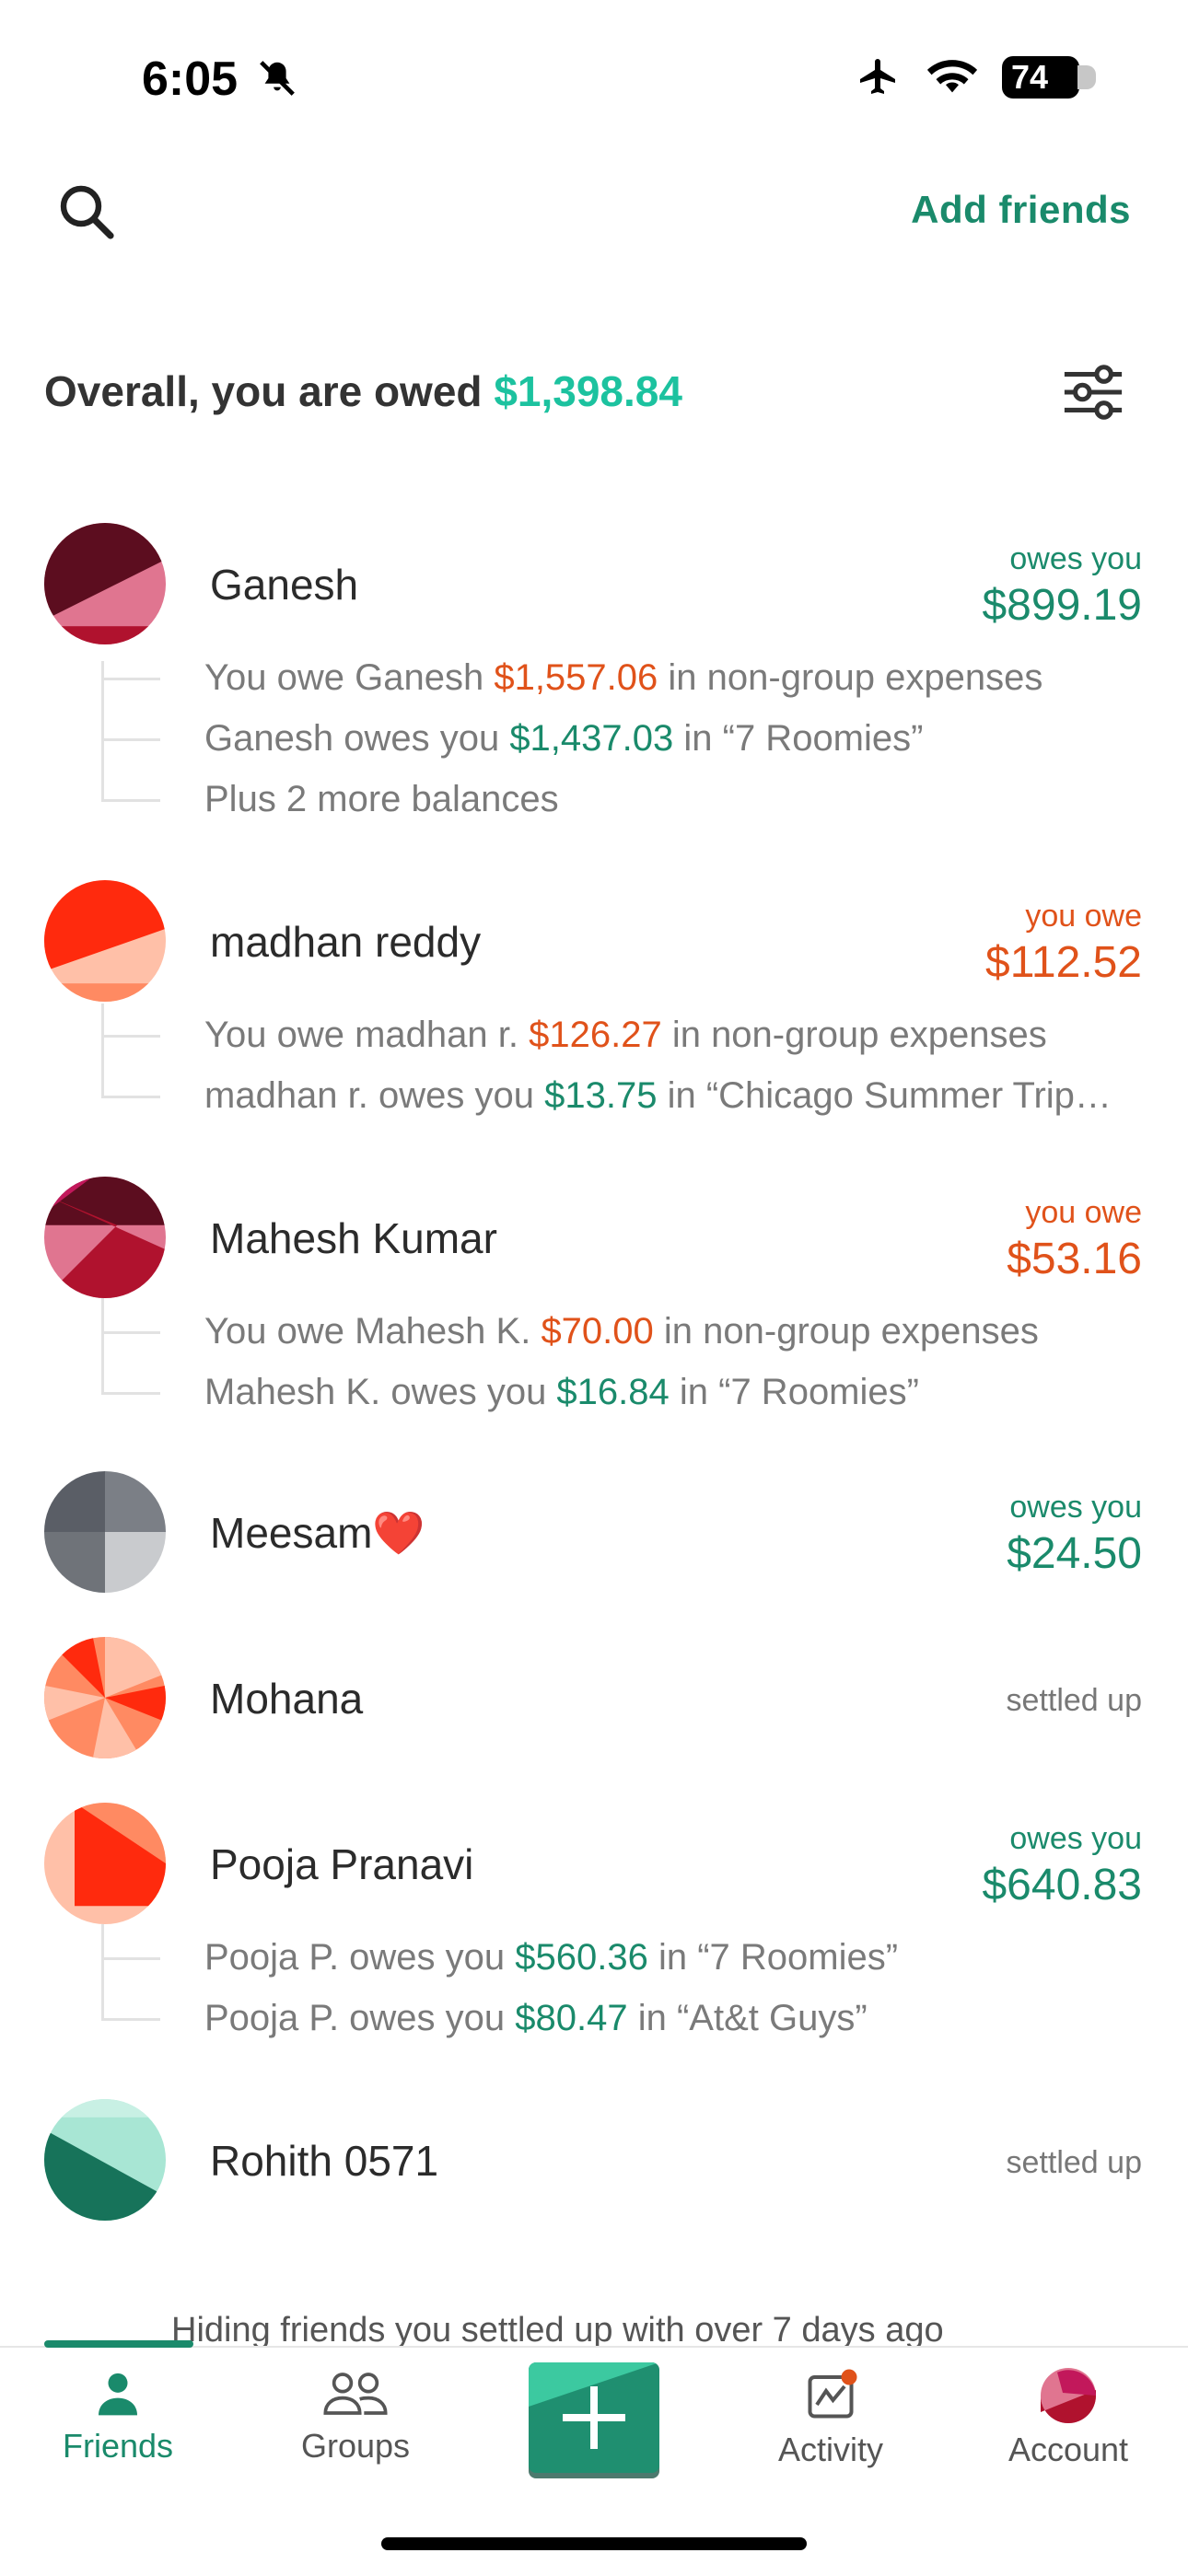 This screenshot has height=2576, width=1188. What do you see at coordinates (830, 2449) in the screenshot?
I see `tab-label: Activity` at bounding box center [830, 2449].